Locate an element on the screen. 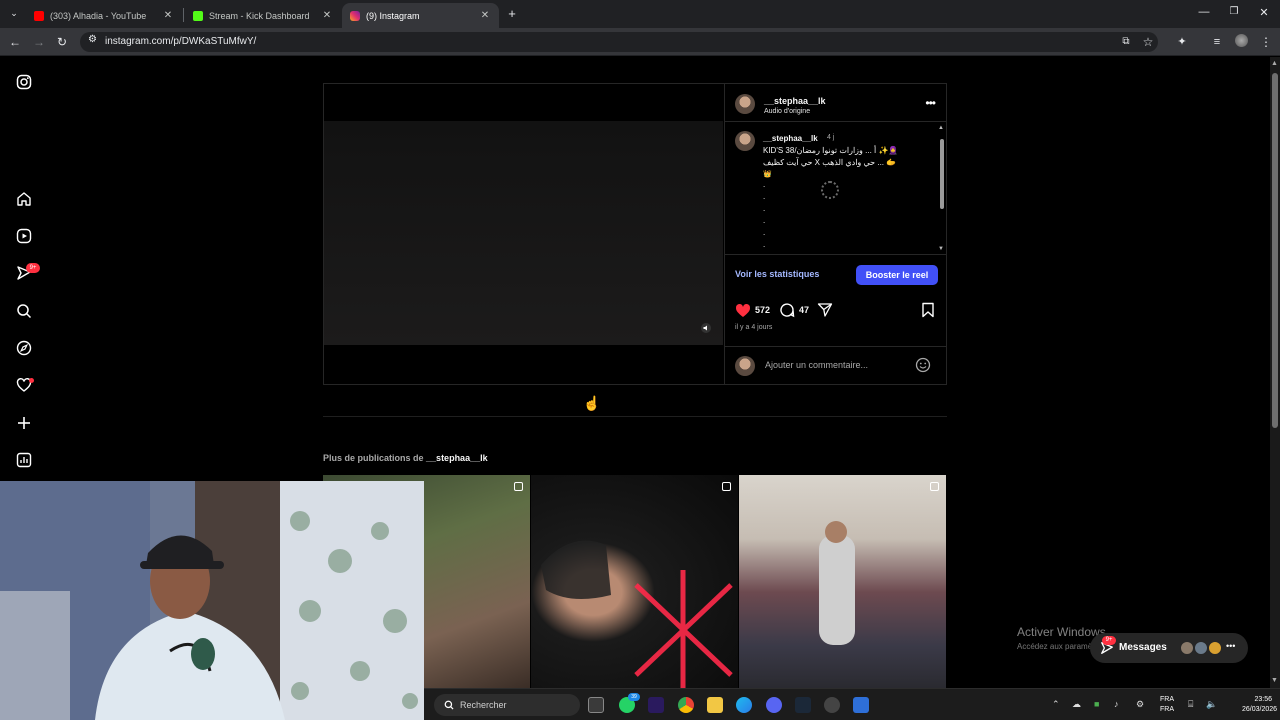 The width and height of the screenshot is (1280, 720). webcam-feed-image is located at coordinates (212, 600).